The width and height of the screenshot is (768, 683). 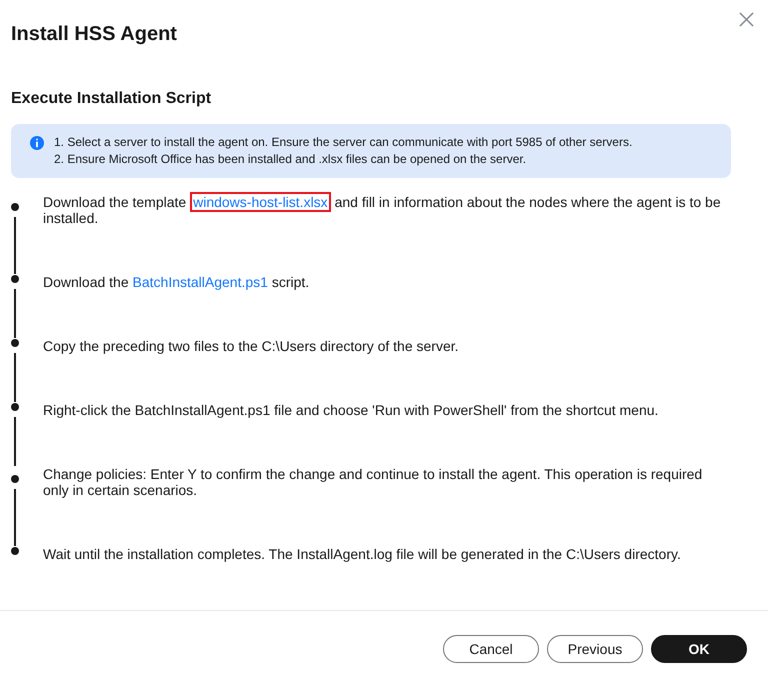 What do you see at coordinates (291, 159) in the screenshot?
I see `info-note: 2. Ensure Microsoft Office has been installed and .xlsx files can be opened on the server.` at bounding box center [291, 159].